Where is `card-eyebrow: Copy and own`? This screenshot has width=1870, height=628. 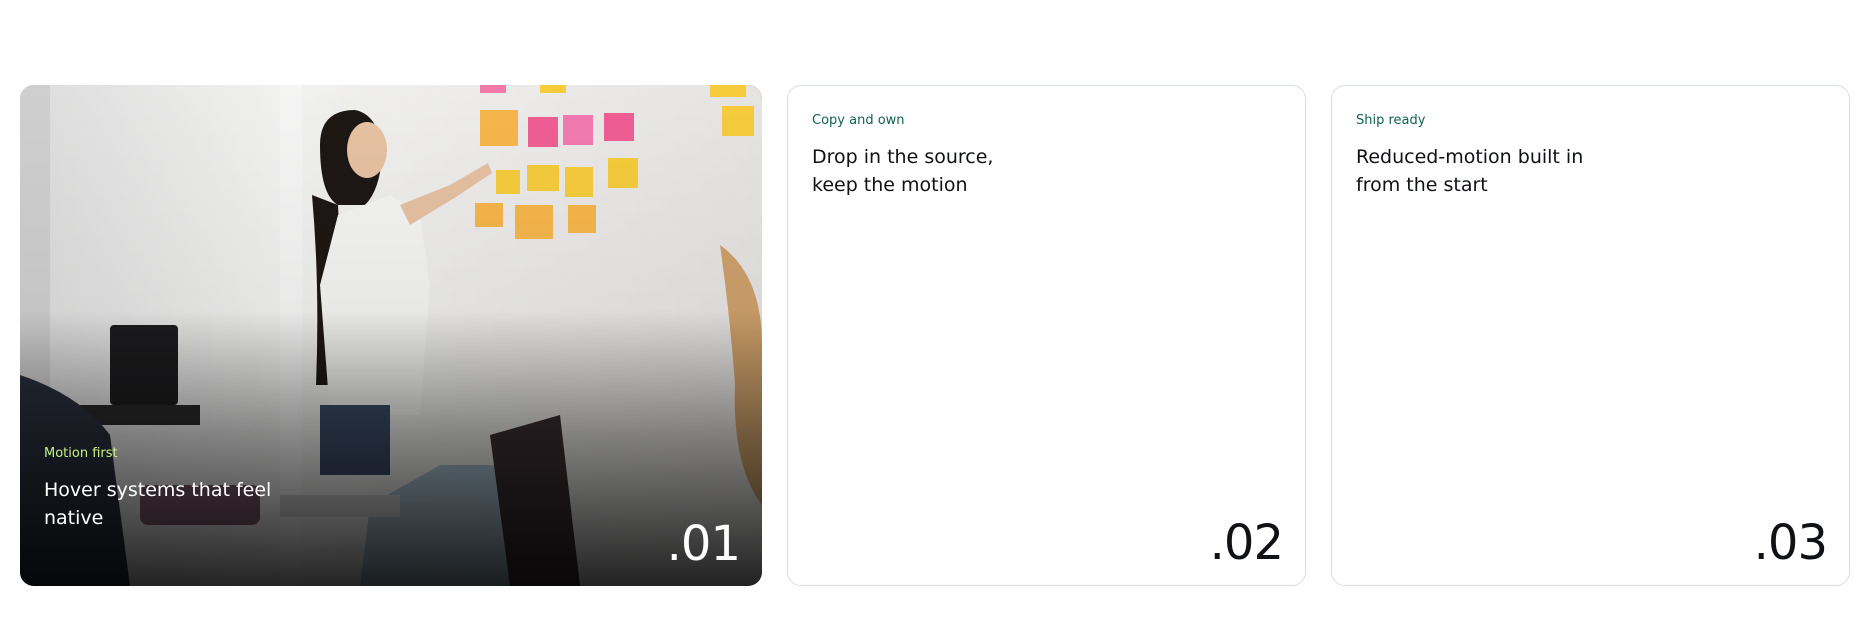 card-eyebrow: Copy and own is located at coordinates (858, 120).